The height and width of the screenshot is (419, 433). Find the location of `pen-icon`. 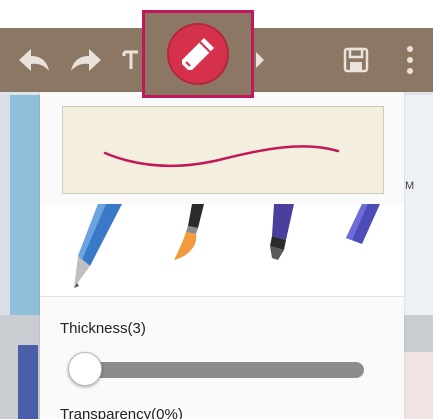

pen-icon is located at coordinates (198, 54).